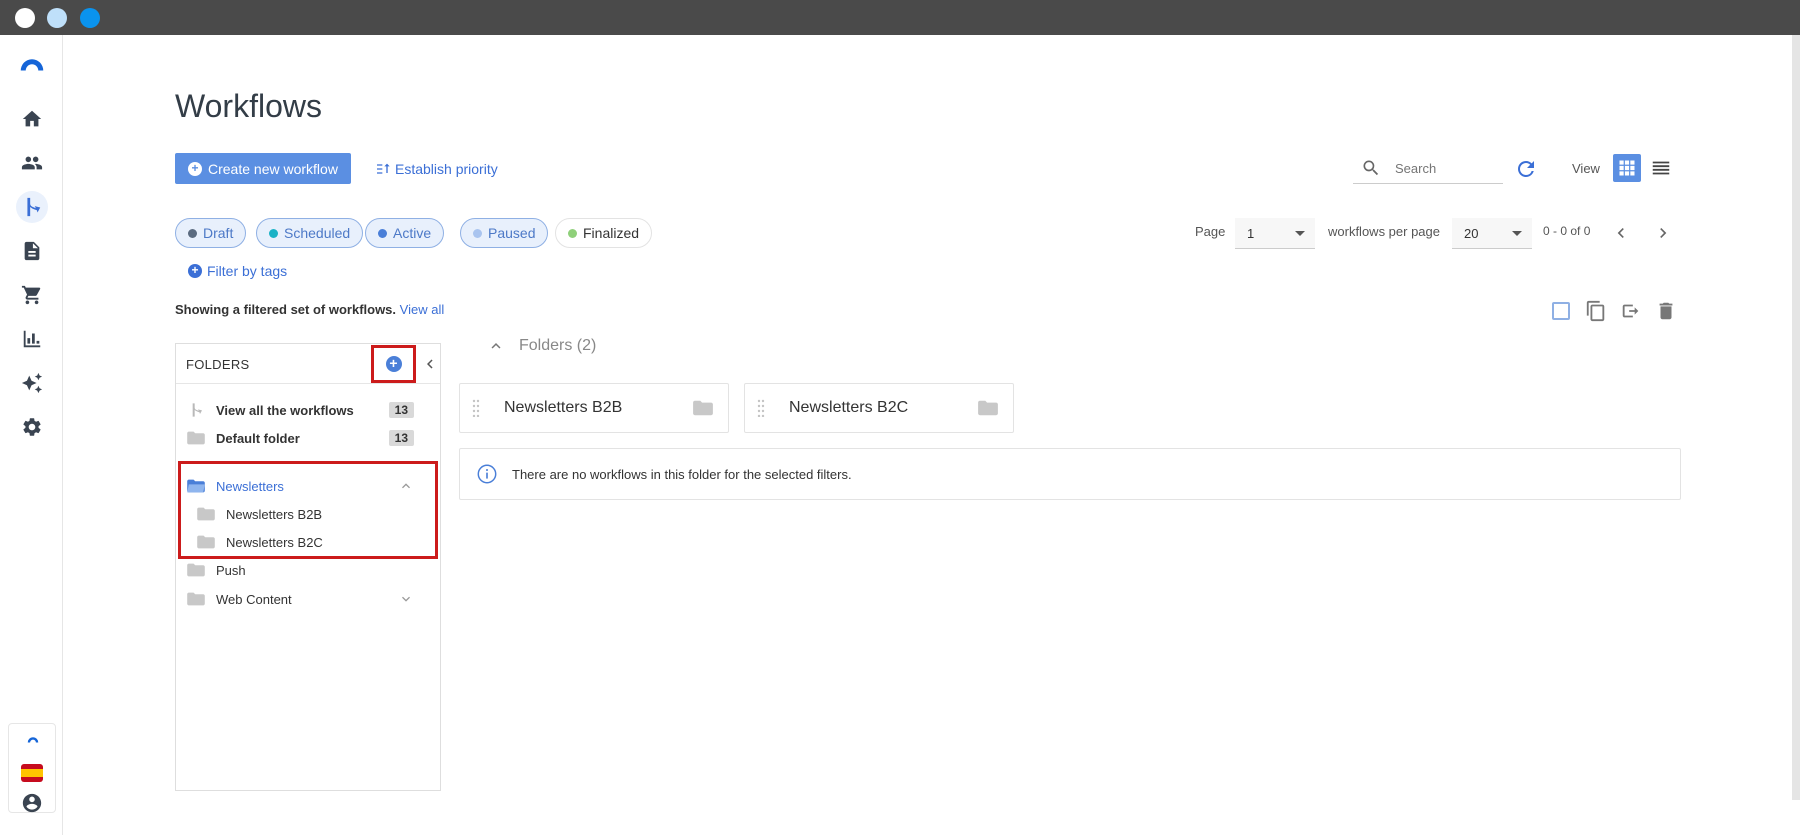  Describe the element at coordinates (32, 63) in the screenshot. I see `connectif-logo-icon` at that location.